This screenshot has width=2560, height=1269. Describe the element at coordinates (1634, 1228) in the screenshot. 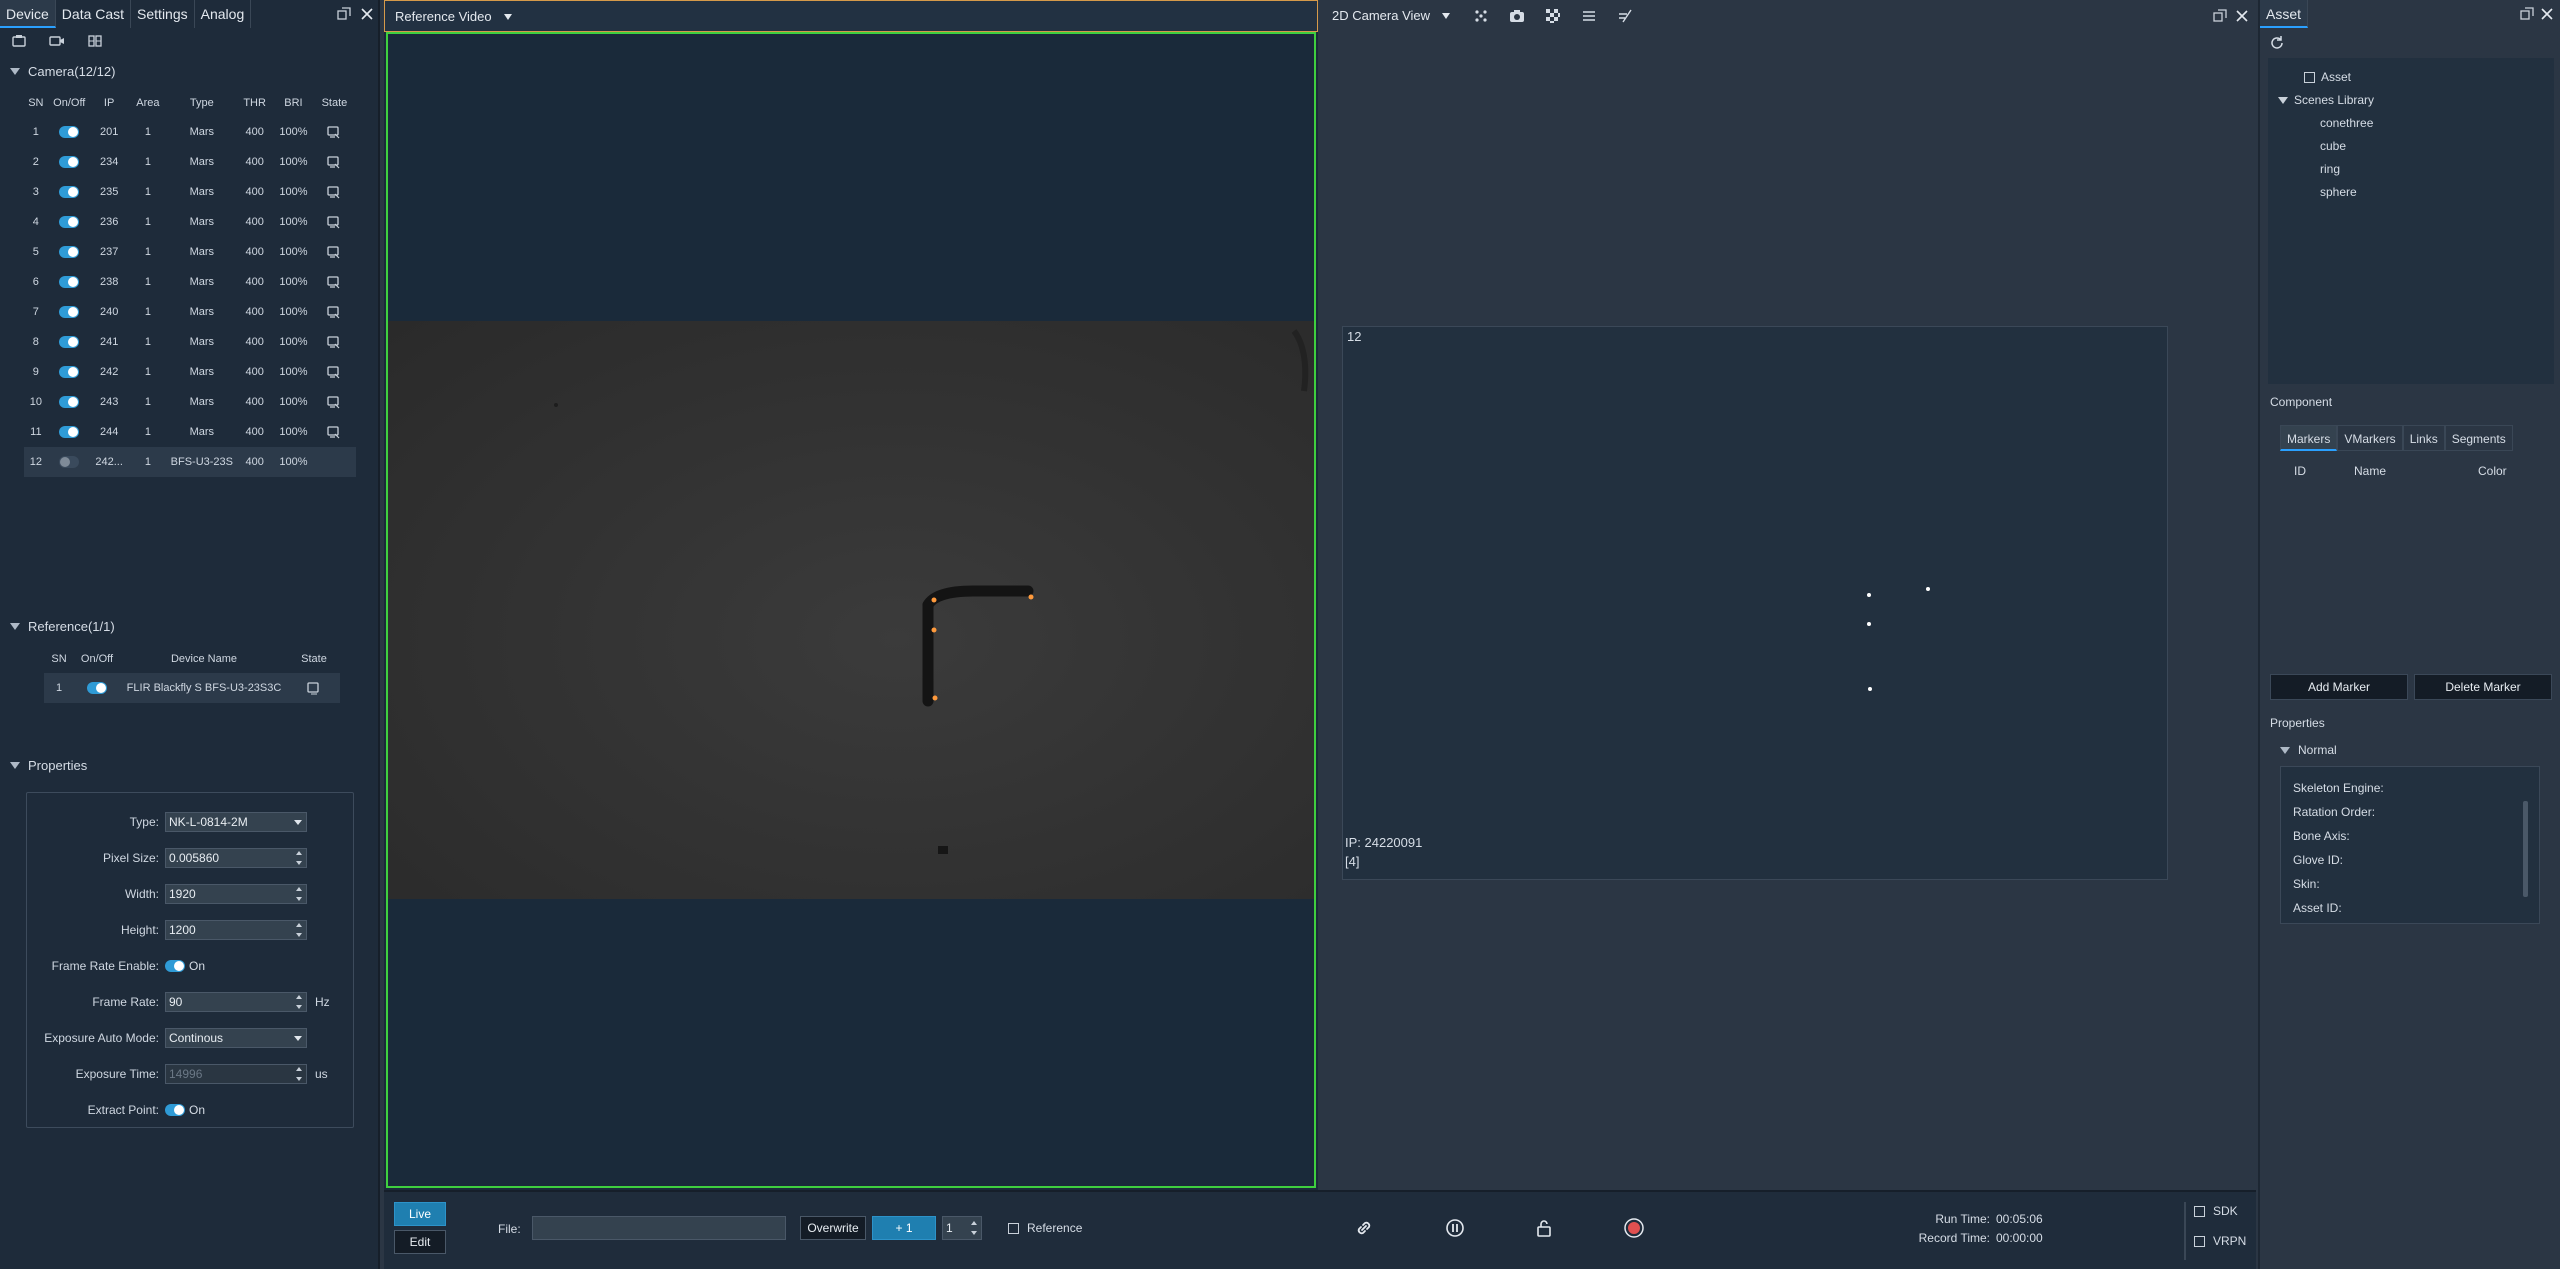

I see `record-icon` at that location.